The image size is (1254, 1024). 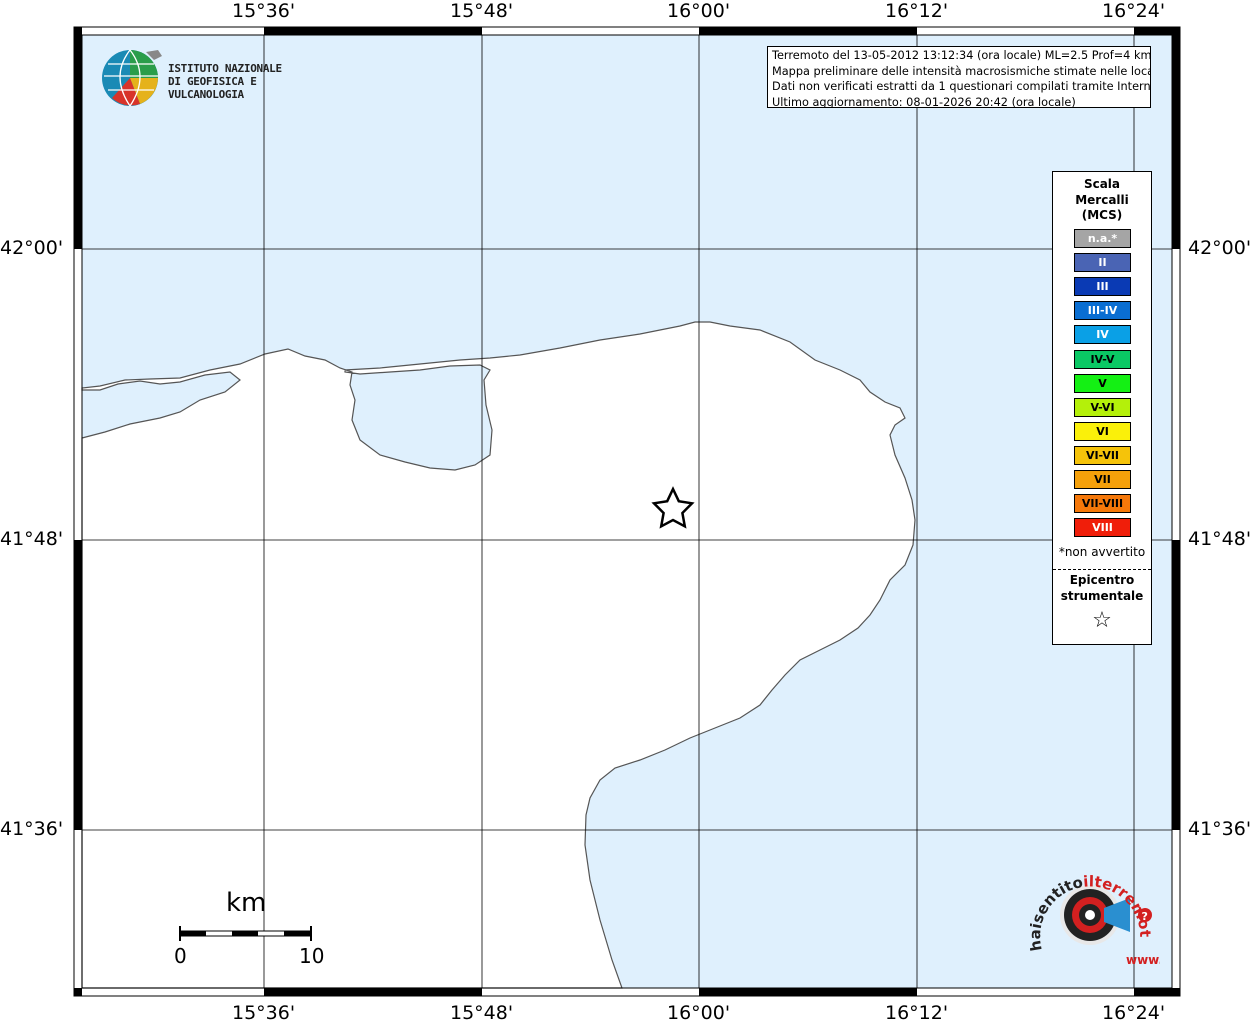 I want to click on legend-title-line: (MCS), so click(x=1102, y=215).